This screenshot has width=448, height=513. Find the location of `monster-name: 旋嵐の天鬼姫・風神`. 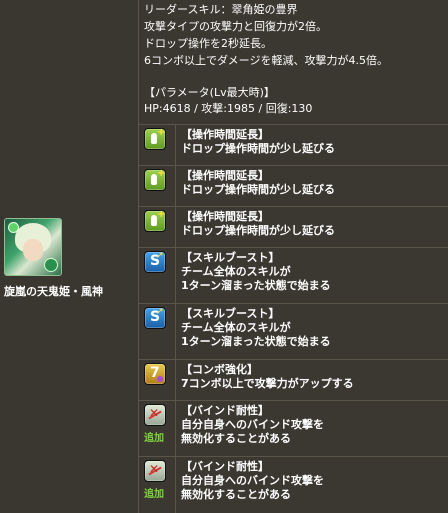

monster-name: 旋嵐の天鬼姫・風神 is located at coordinates (53, 291).